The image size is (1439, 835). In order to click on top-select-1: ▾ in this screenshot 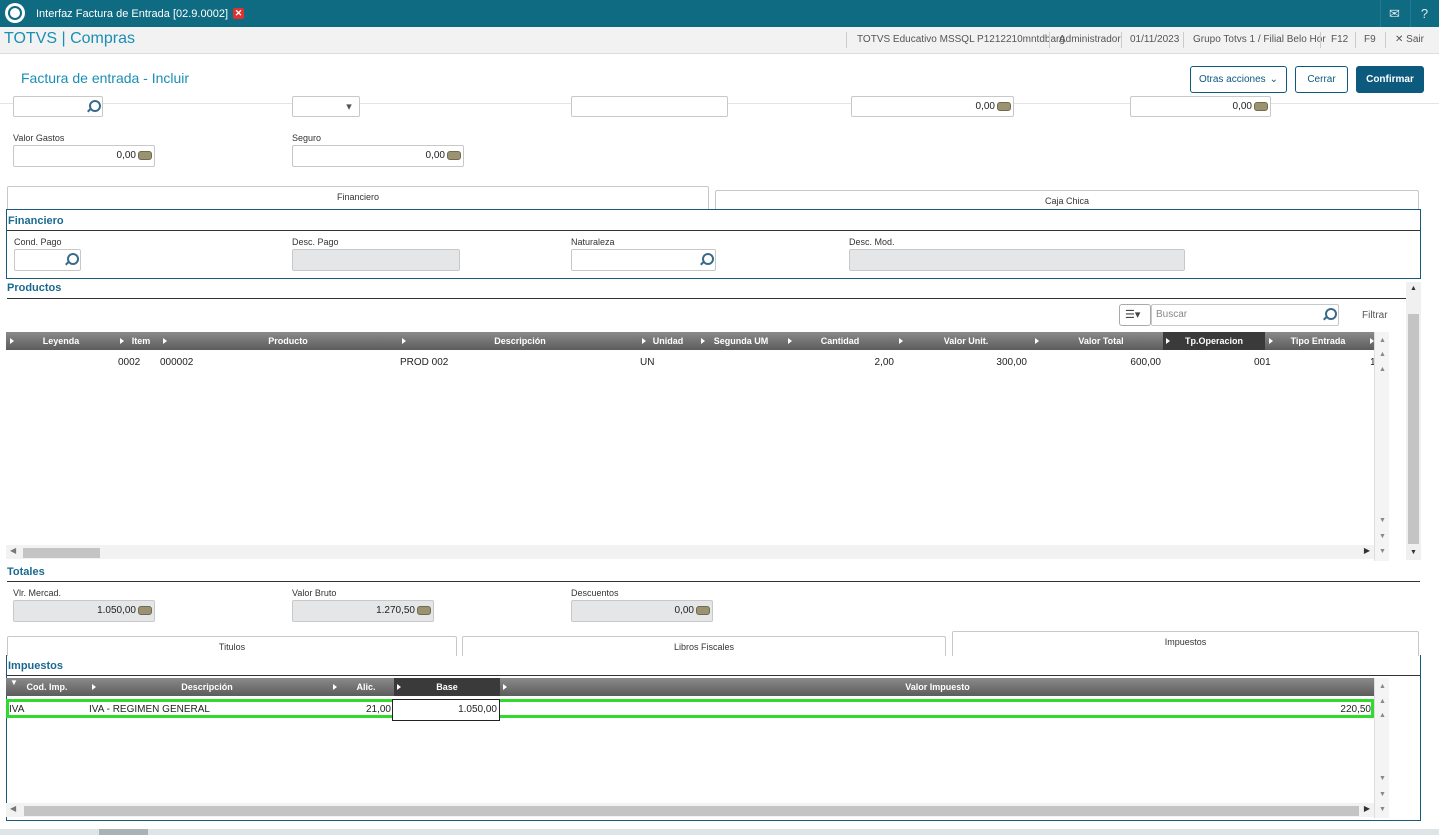, I will do `click(326, 106)`.